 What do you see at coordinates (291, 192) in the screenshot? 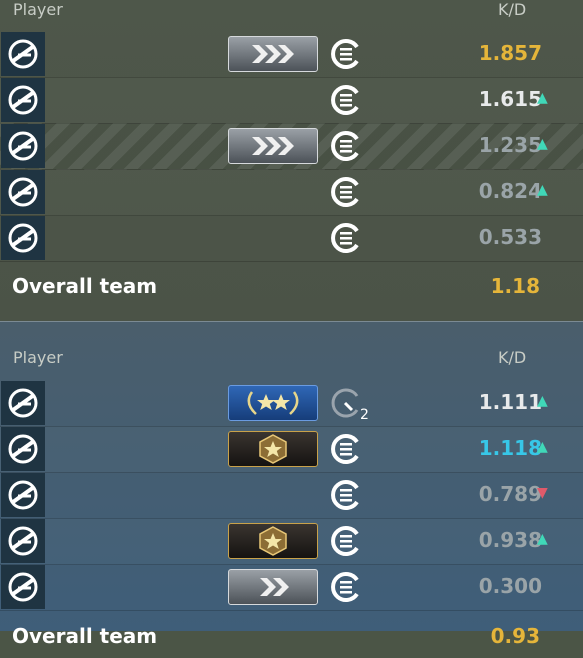
I see `player-row: 0.824 ▲` at bounding box center [291, 192].